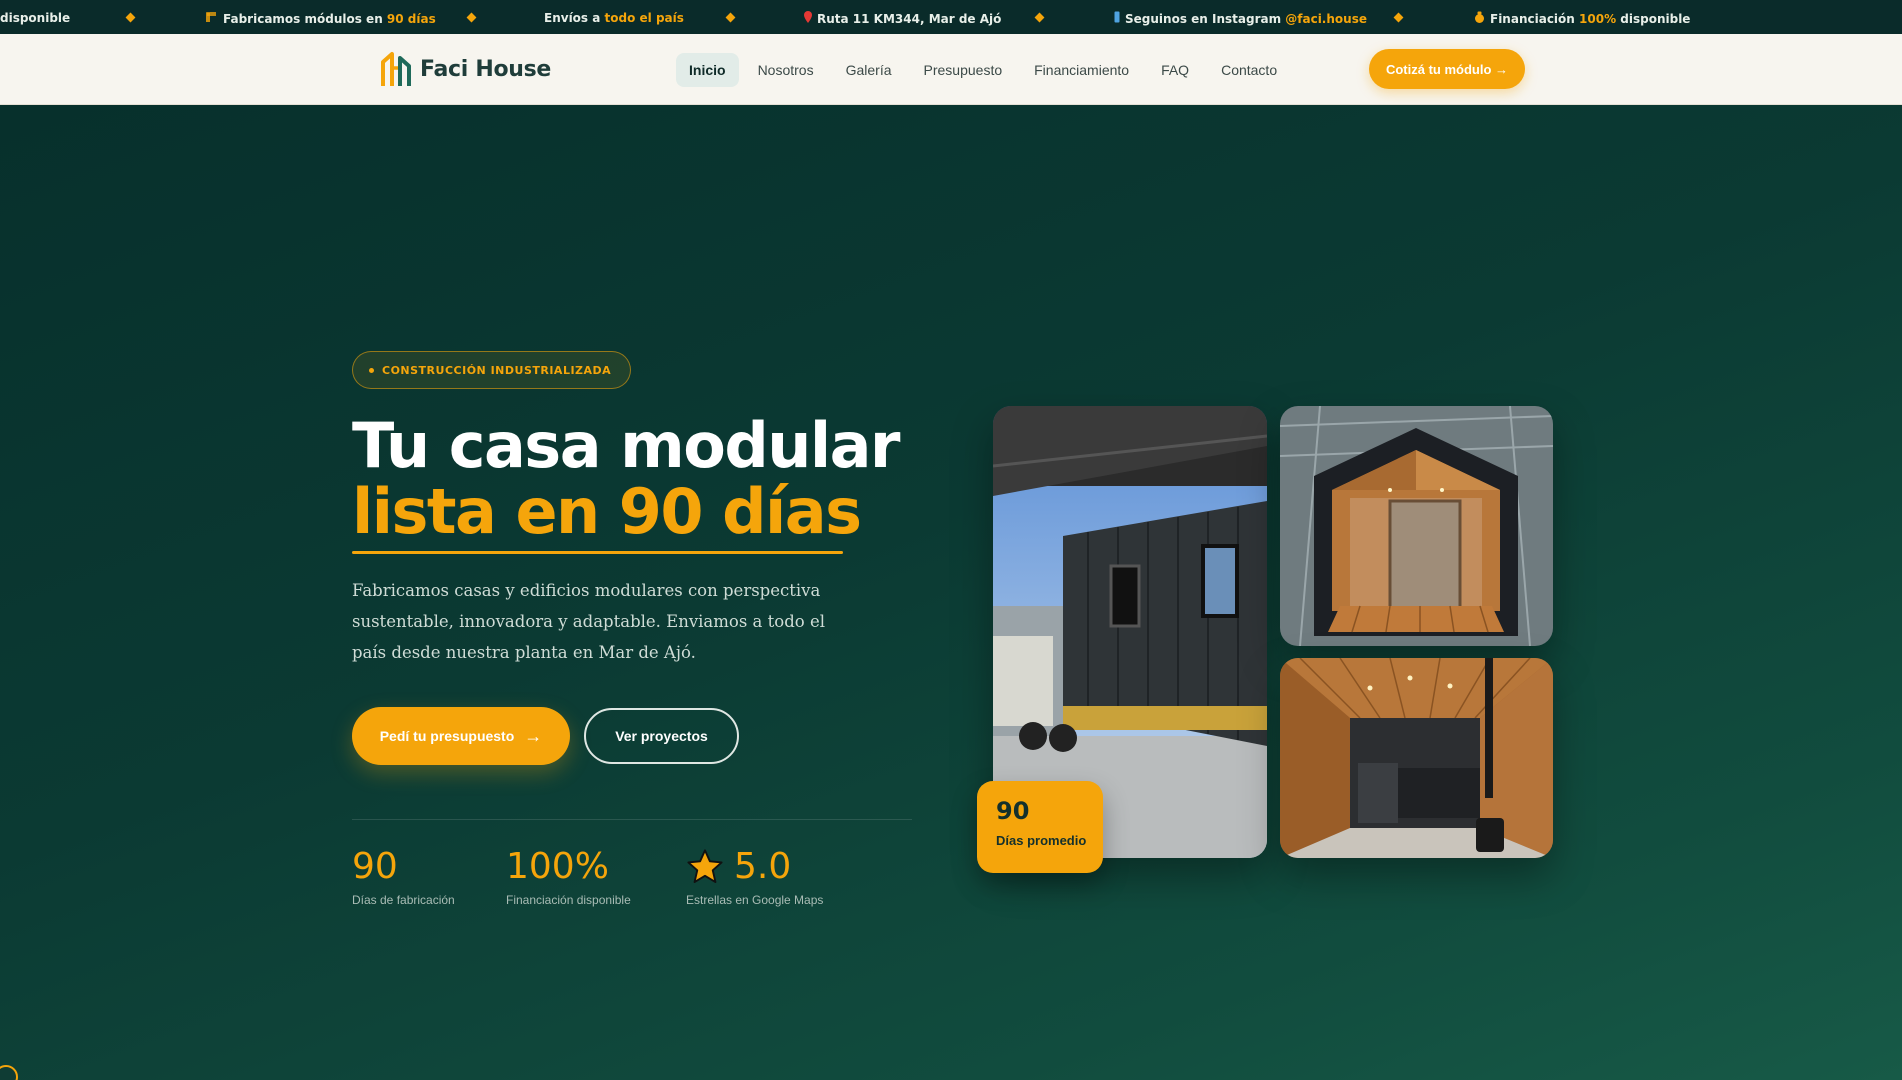 The width and height of the screenshot is (1902, 1080). Describe the element at coordinates (492, 370) in the screenshot. I see `category-badge: CONSTRUCCIÓN INDUSTRIALIZADA` at that location.